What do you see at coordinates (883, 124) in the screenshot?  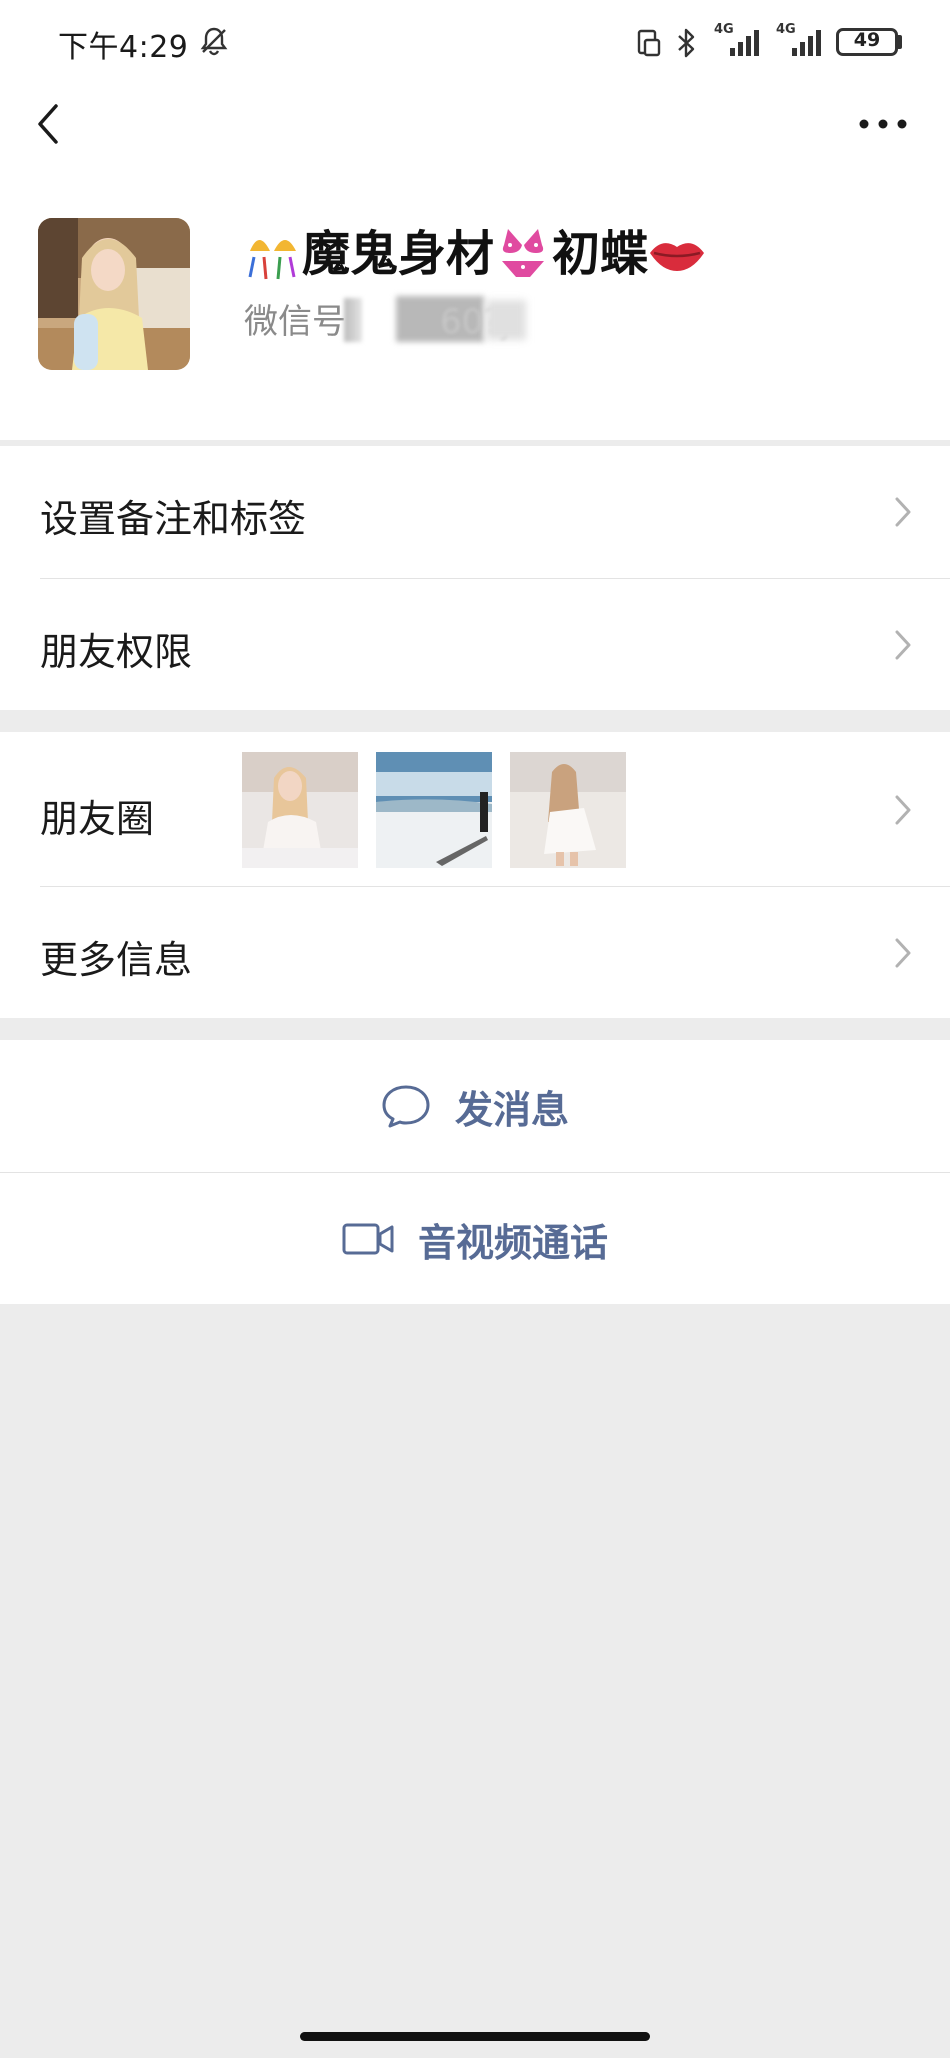 I see `more-dots-icon` at bounding box center [883, 124].